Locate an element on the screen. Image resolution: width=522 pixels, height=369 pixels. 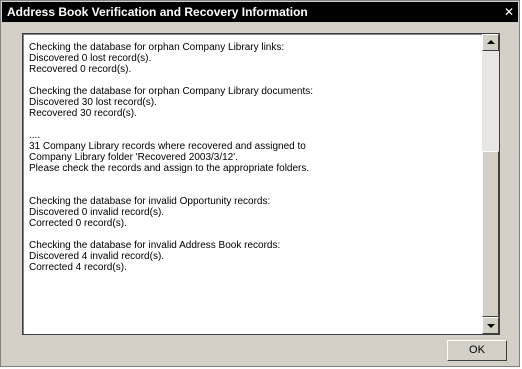
log-line: Discovered 0 lost record(s). is located at coordinates (90, 58).